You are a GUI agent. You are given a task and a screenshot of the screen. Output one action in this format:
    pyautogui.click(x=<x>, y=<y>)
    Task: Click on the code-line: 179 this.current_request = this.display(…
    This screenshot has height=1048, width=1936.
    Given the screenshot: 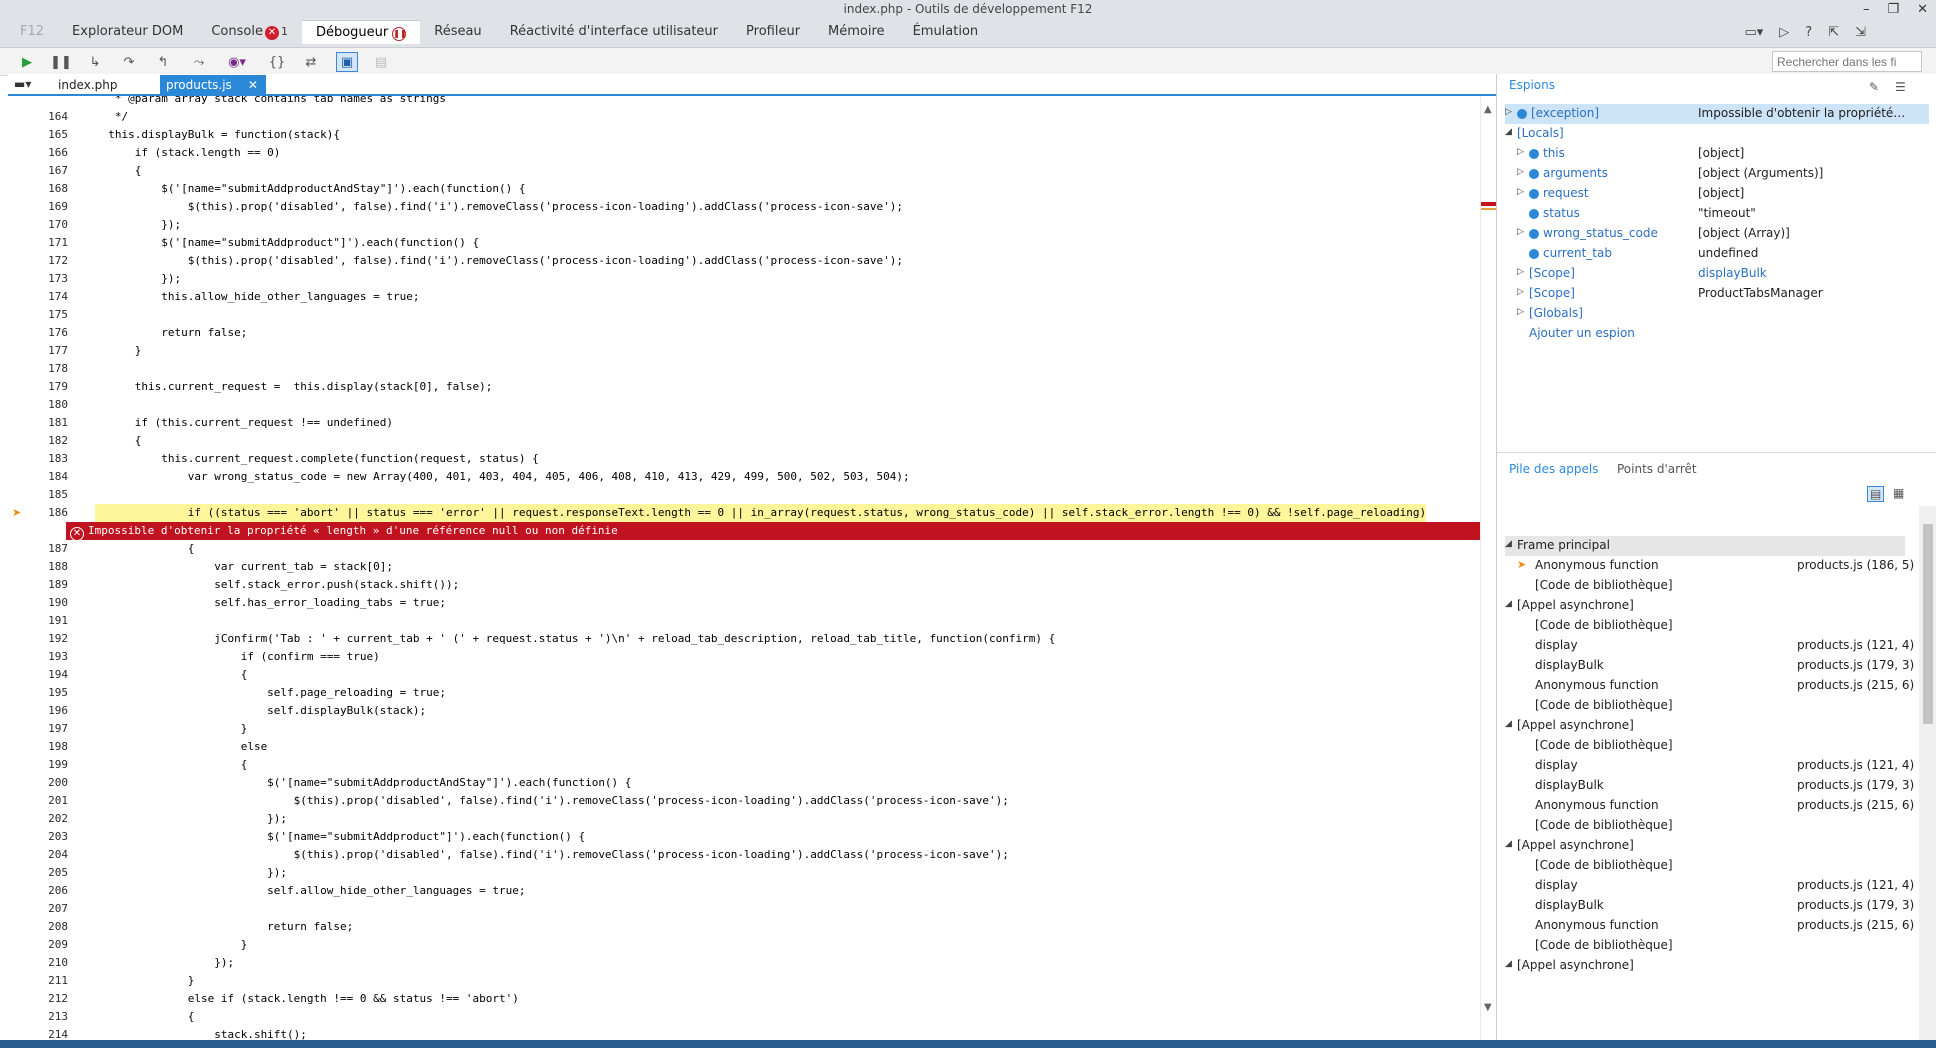 What is the action you would take?
    pyautogui.click(x=752, y=387)
    